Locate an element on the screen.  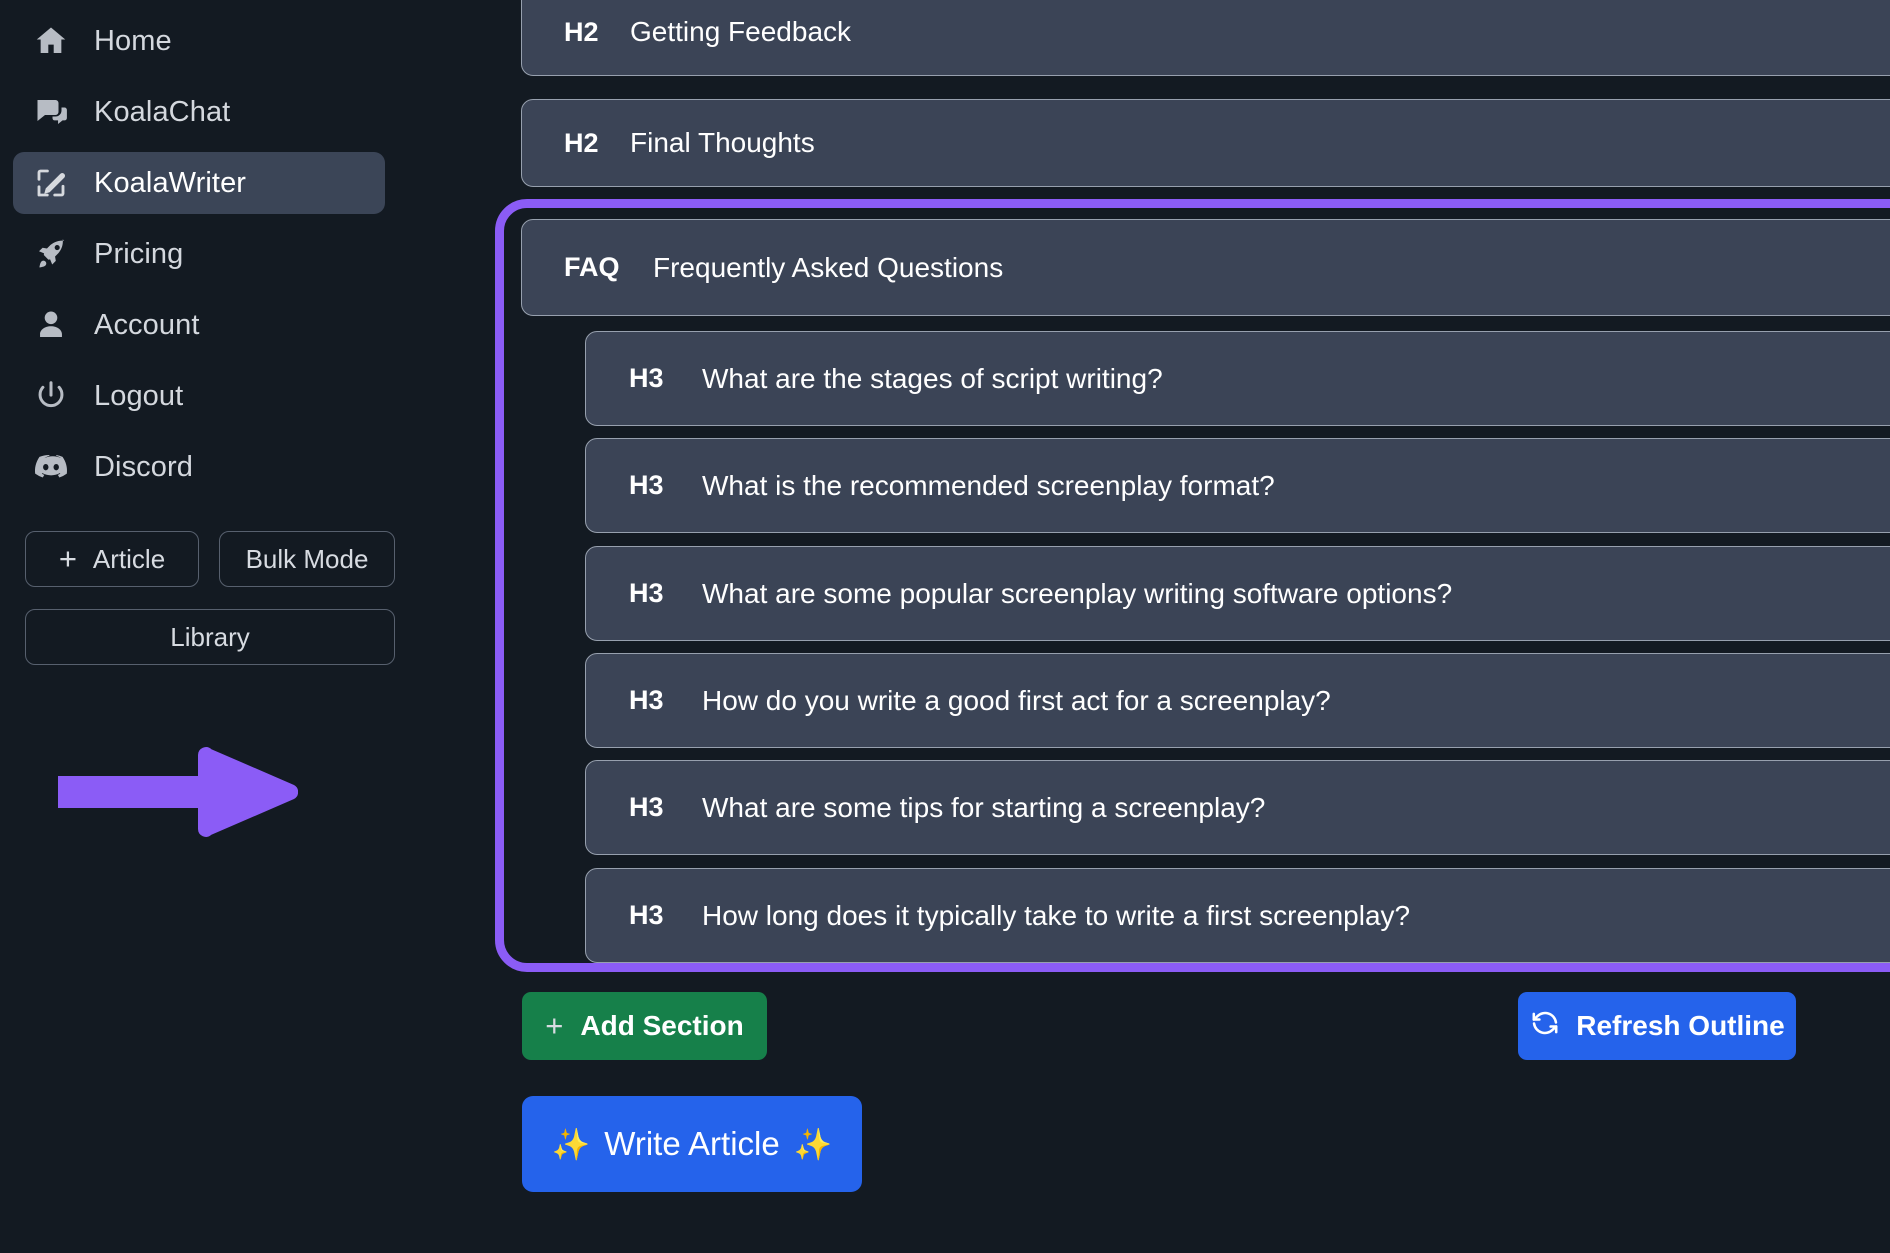
add-section-button: + Add Section is located at coordinates (644, 1026).